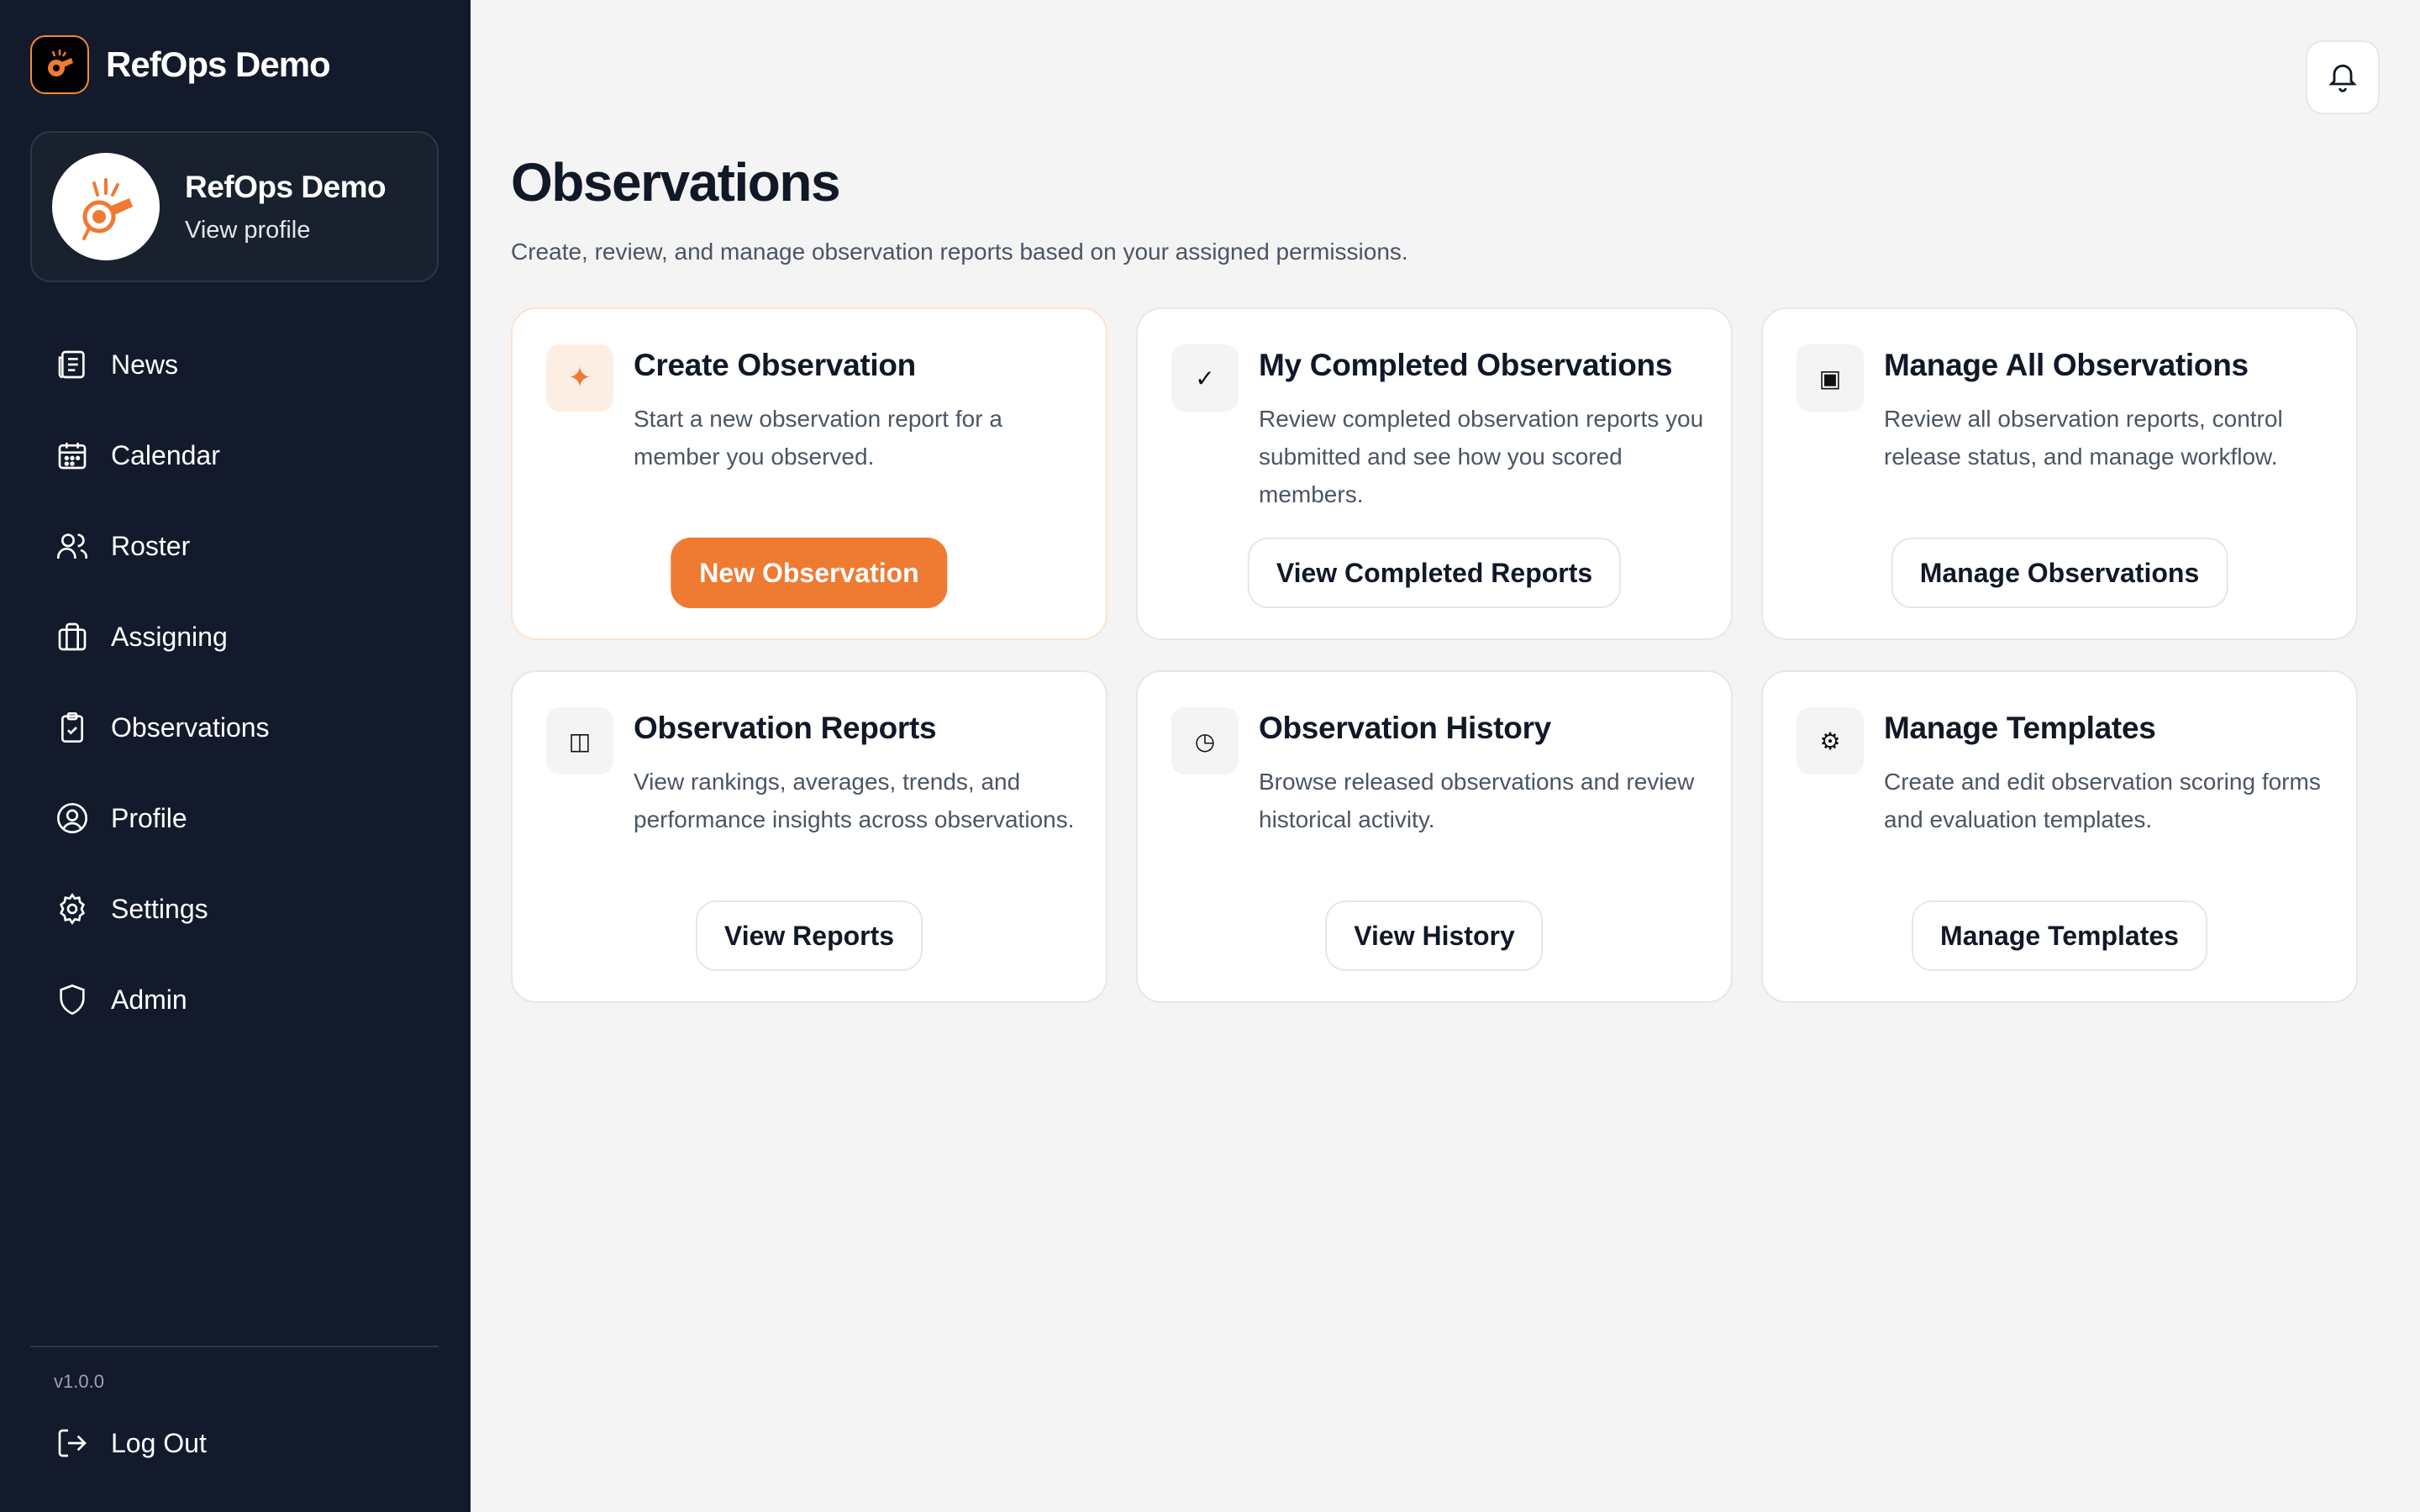 This screenshot has width=2420, height=1512. Describe the element at coordinates (2059, 573) in the screenshot. I see `manage-observations-button: Manage Observations` at that location.